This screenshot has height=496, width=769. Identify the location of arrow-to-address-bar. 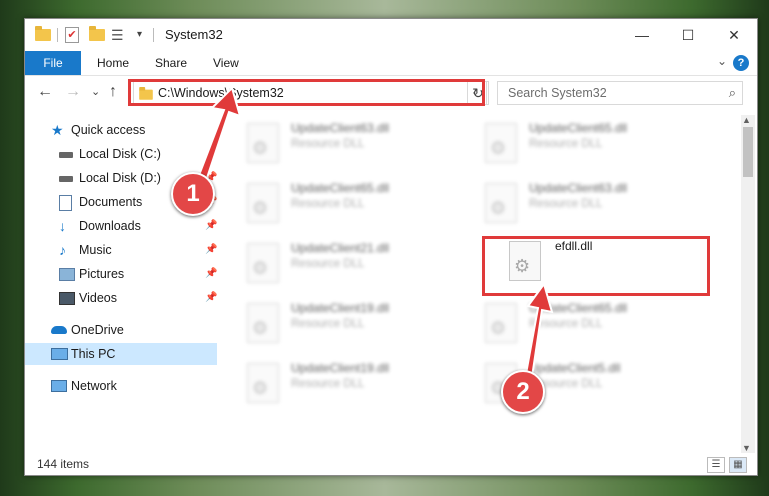
(218, 137).